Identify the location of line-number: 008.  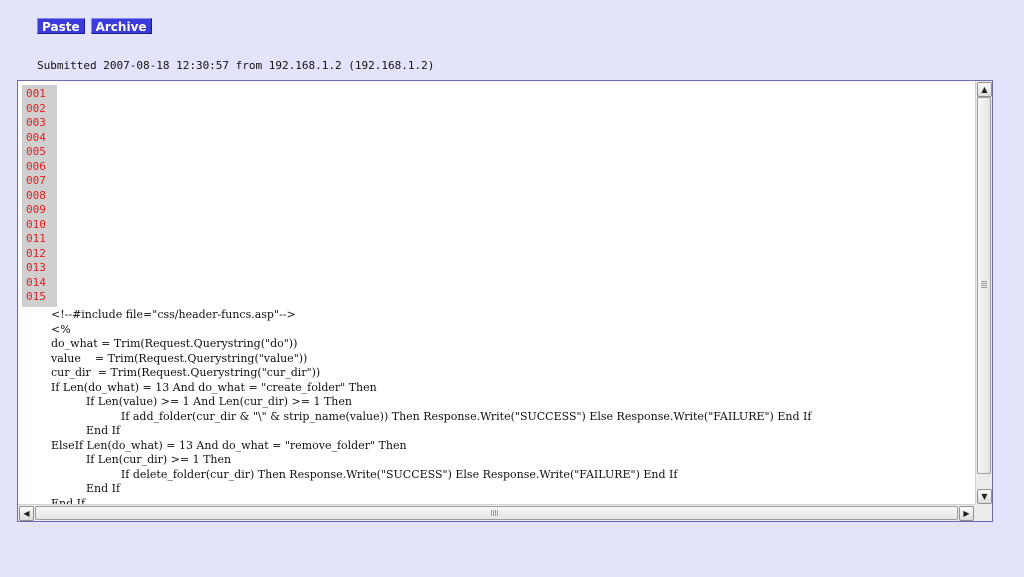
(36, 195).